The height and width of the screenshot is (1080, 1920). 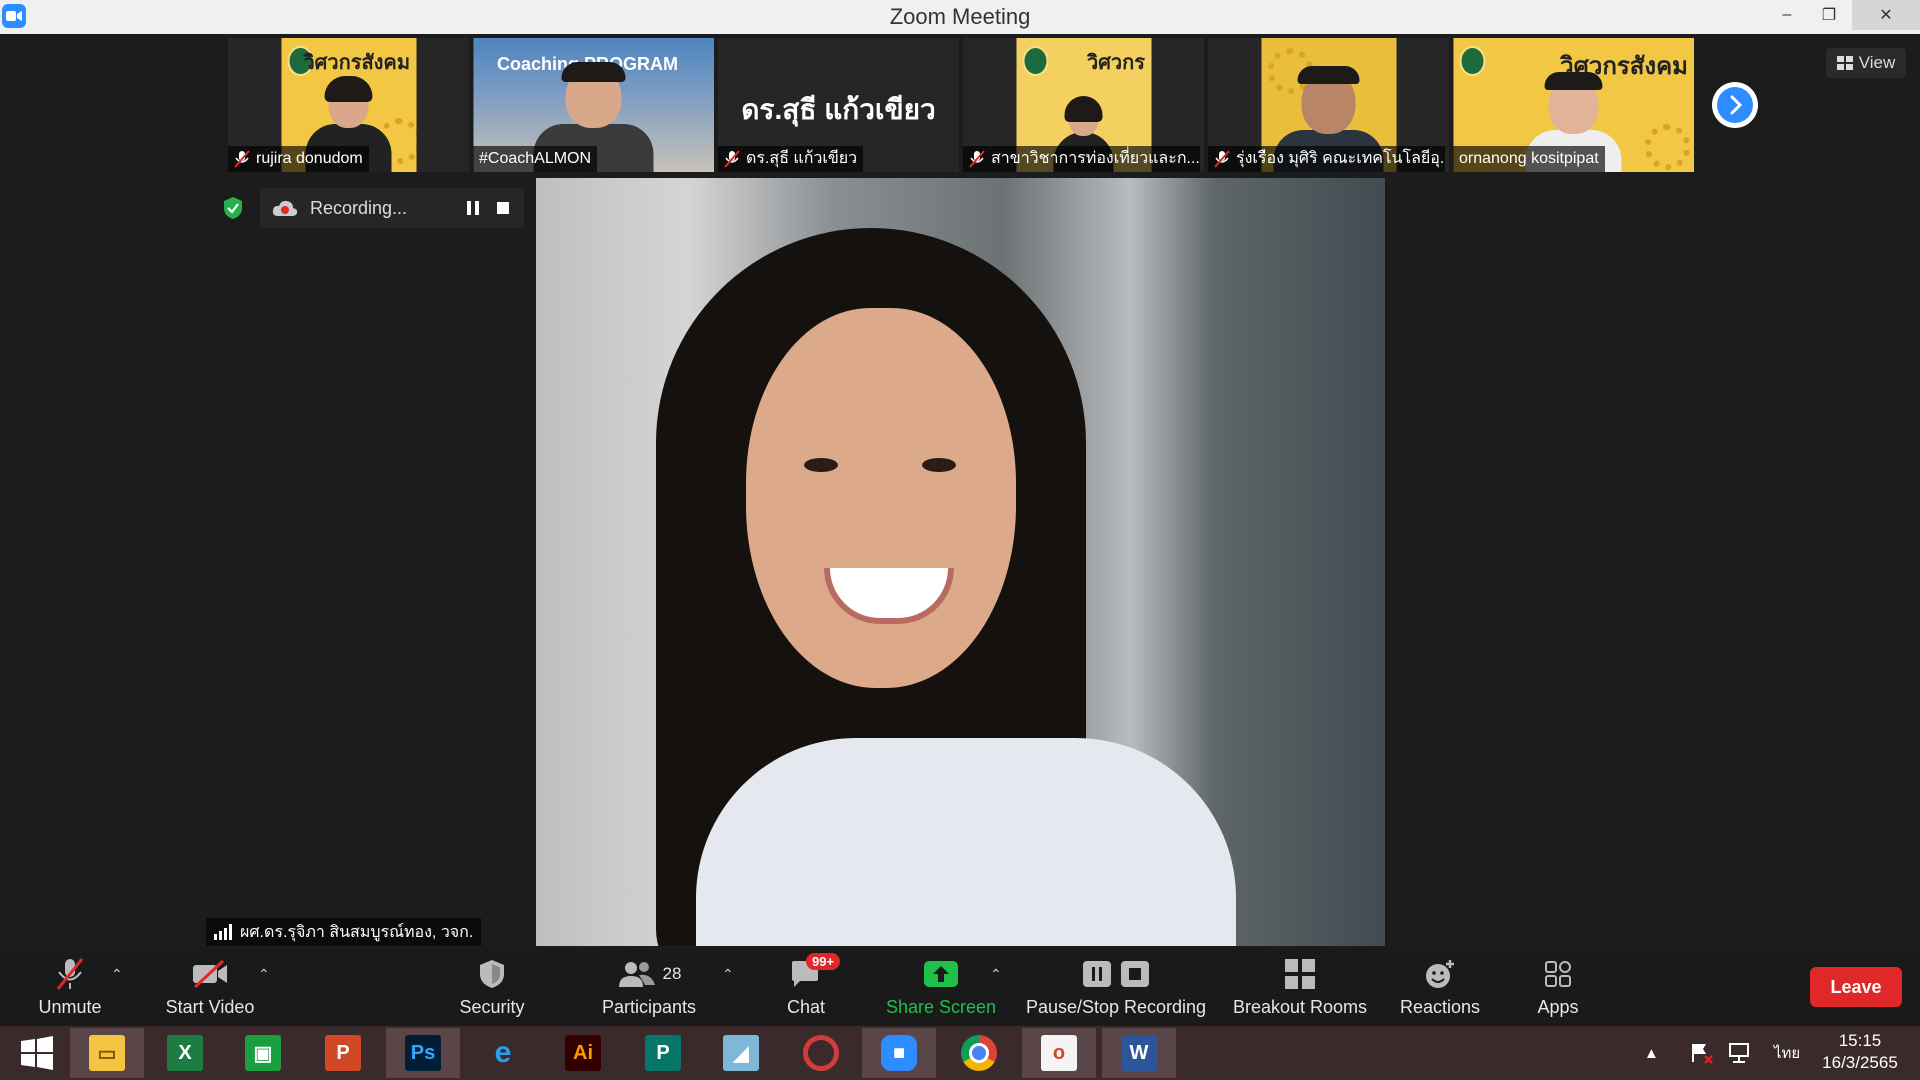 What do you see at coordinates (821, 465) in the screenshot?
I see `eye` at bounding box center [821, 465].